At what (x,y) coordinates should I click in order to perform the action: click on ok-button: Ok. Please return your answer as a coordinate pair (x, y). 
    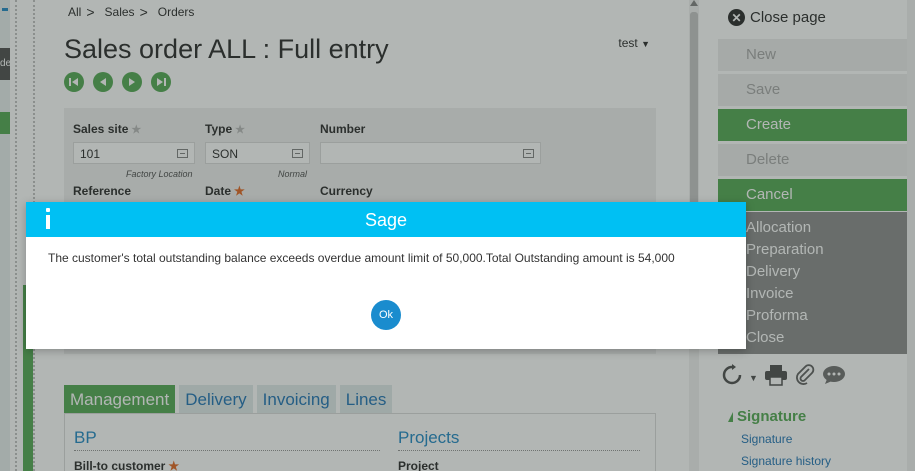
    Looking at the image, I should click on (386, 315).